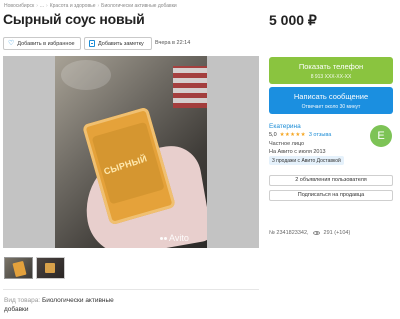 This screenshot has height=319, width=400. I want to click on avatar: E, so click(381, 136).